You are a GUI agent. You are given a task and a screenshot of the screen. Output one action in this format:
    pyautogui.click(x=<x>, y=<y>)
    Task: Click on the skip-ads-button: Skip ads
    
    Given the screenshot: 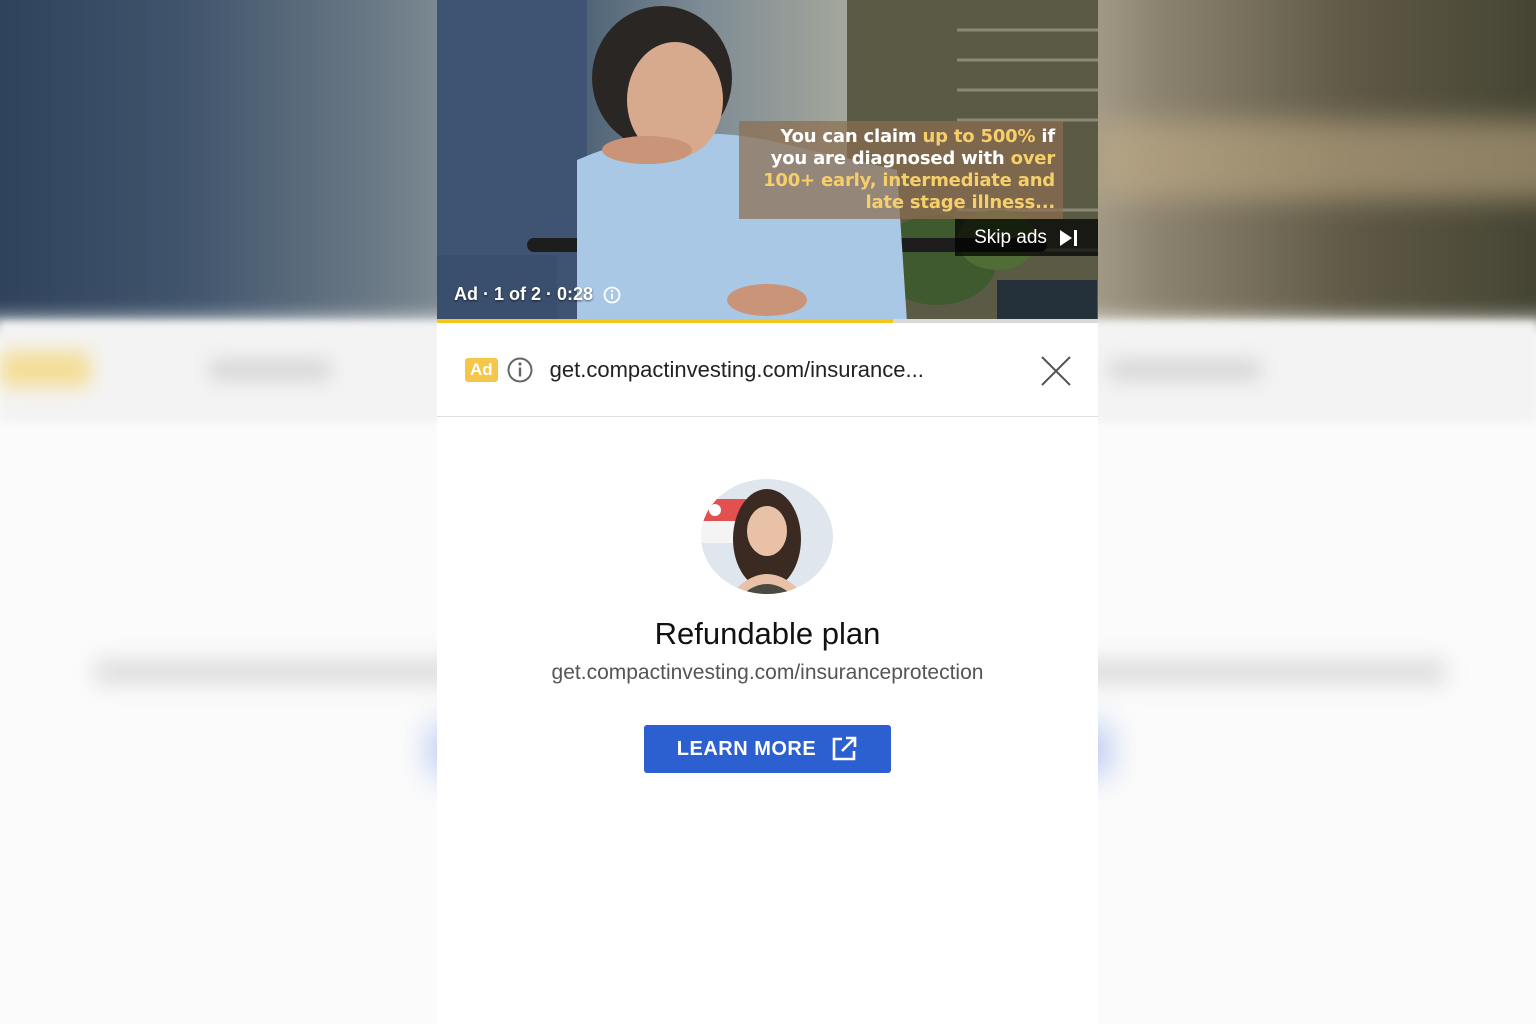 What is the action you would take?
    pyautogui.click(x=1026, y=237)
    